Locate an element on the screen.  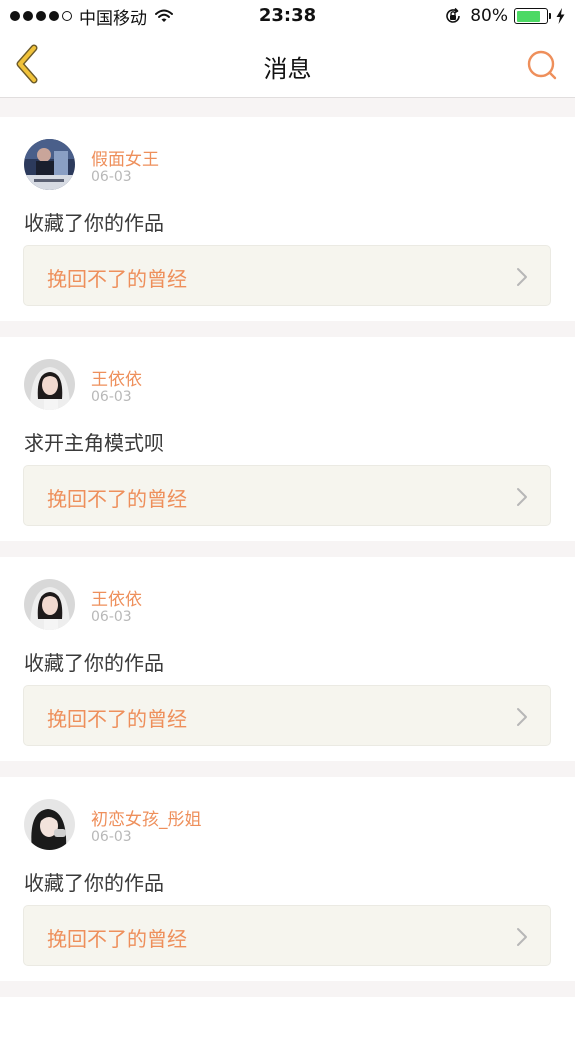
rotation-lock-icon is located at coordinates (453, 15).